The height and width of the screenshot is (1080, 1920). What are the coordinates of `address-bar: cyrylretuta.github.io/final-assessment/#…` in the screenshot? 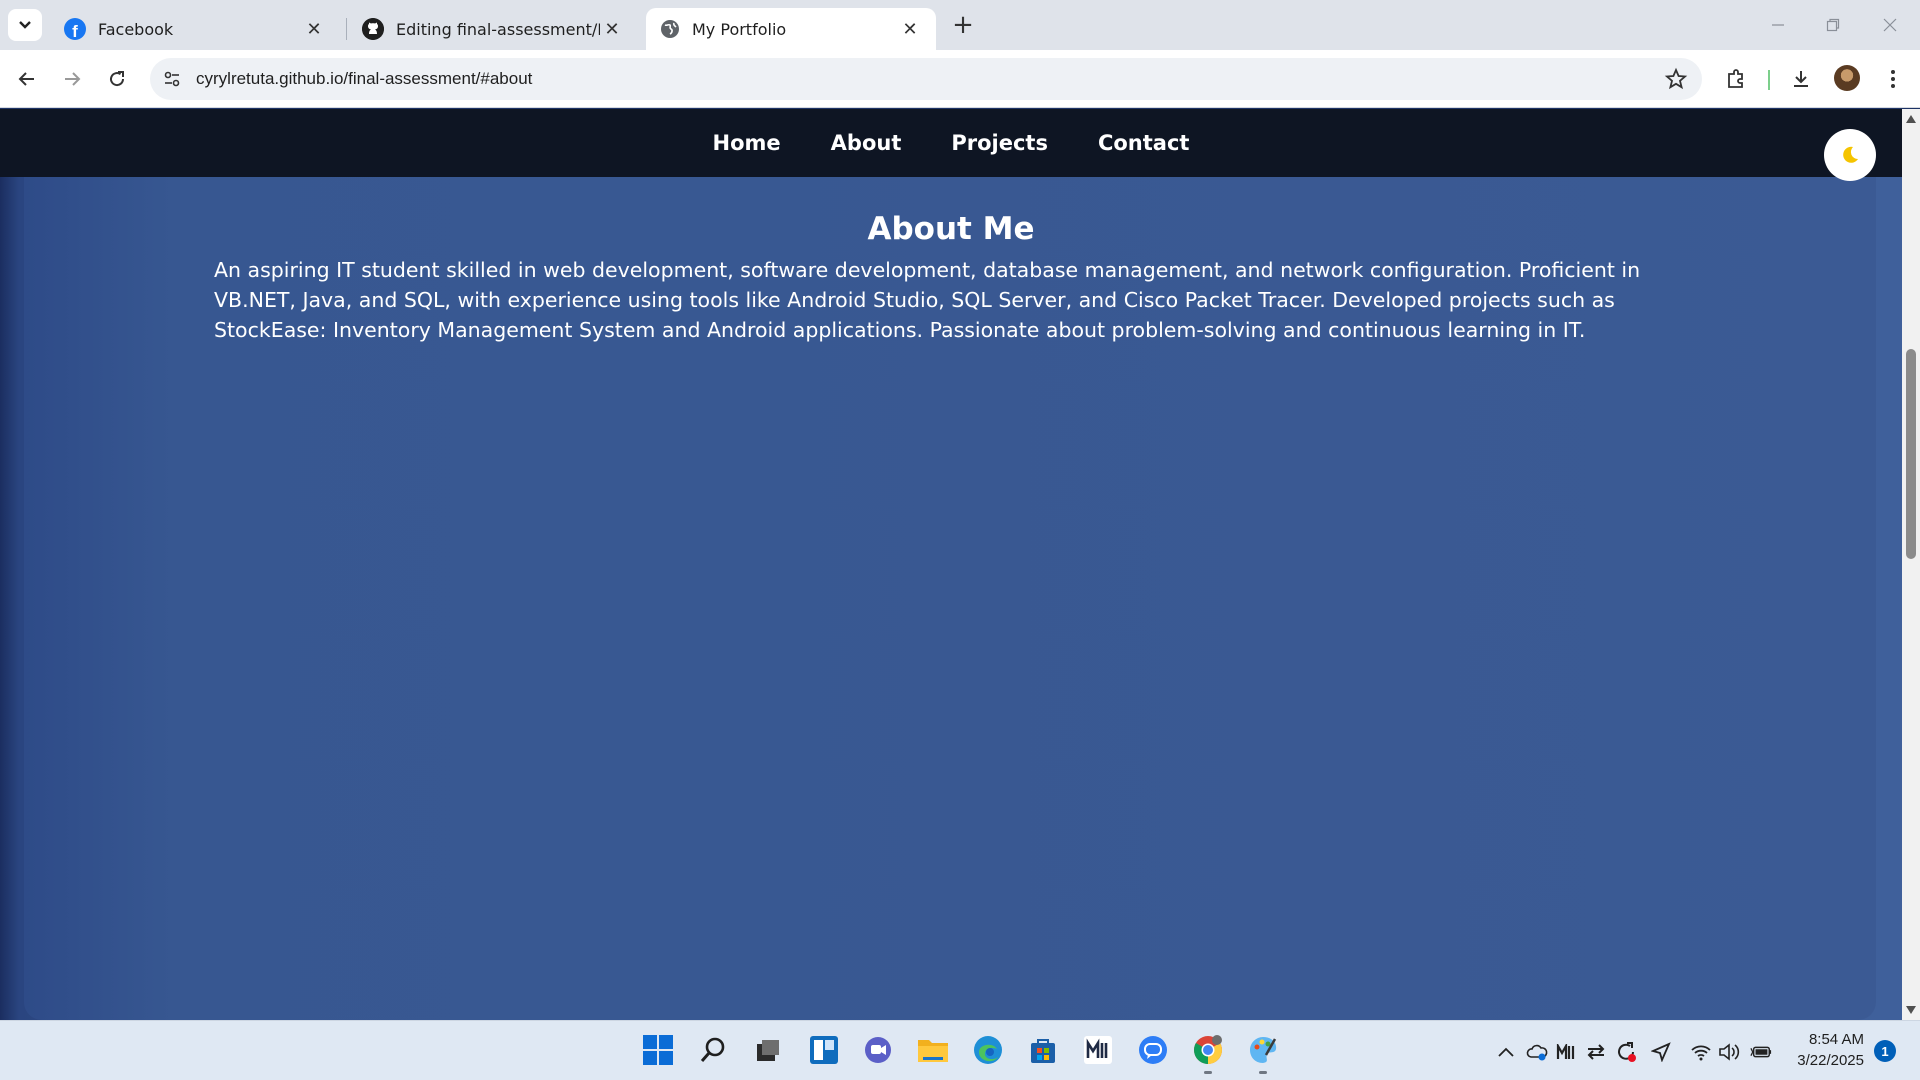 It's located at (926, 79).